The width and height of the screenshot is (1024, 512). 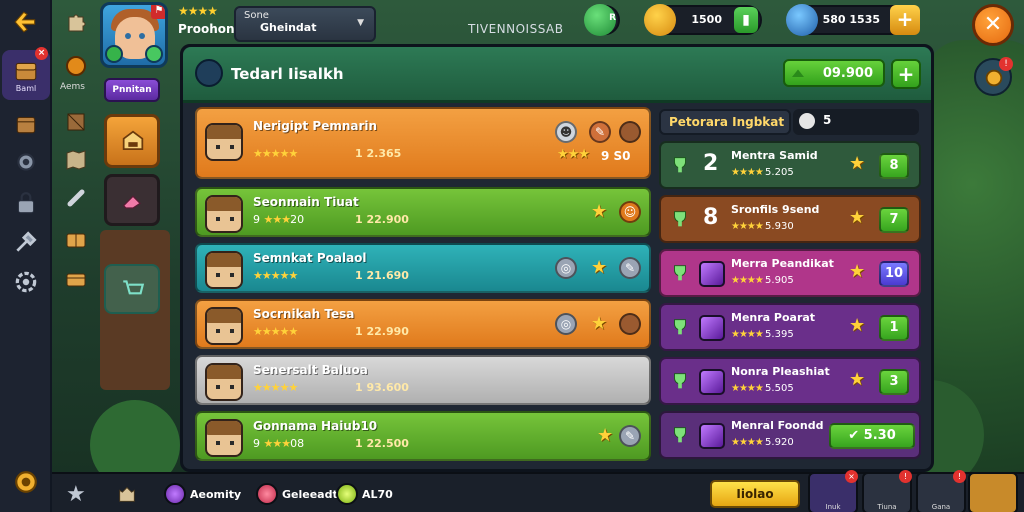 I want to click on crystal-add-button: +, so click(x=905, y=20).